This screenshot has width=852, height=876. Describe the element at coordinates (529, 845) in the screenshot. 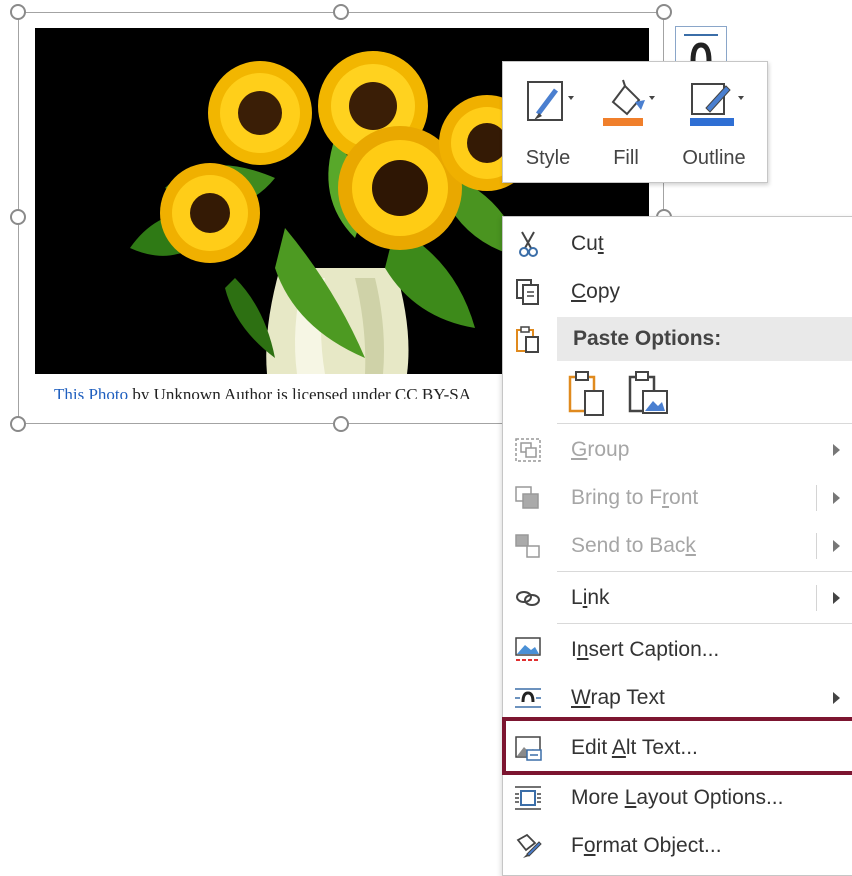

I see `format-object-icon` at that location.